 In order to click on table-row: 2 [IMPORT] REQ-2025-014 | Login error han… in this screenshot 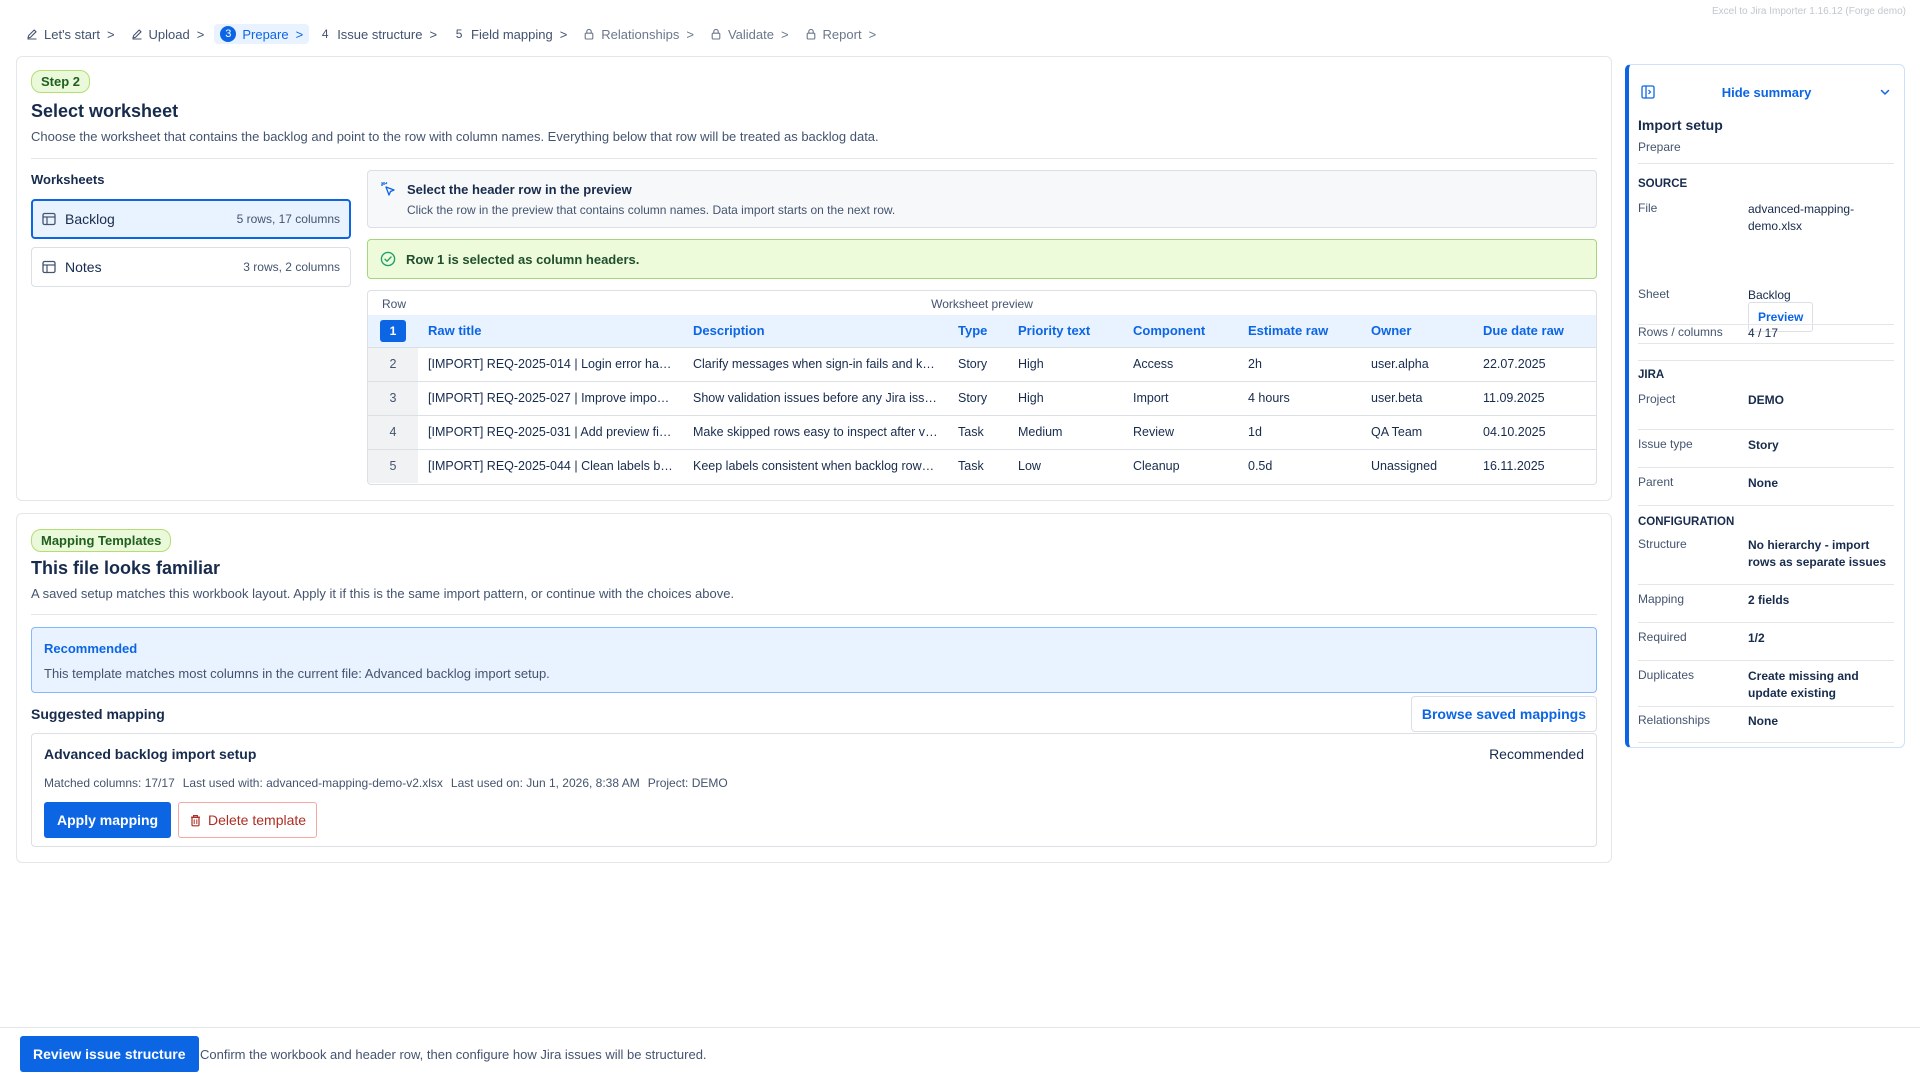, I will do `click(982, 364)`.